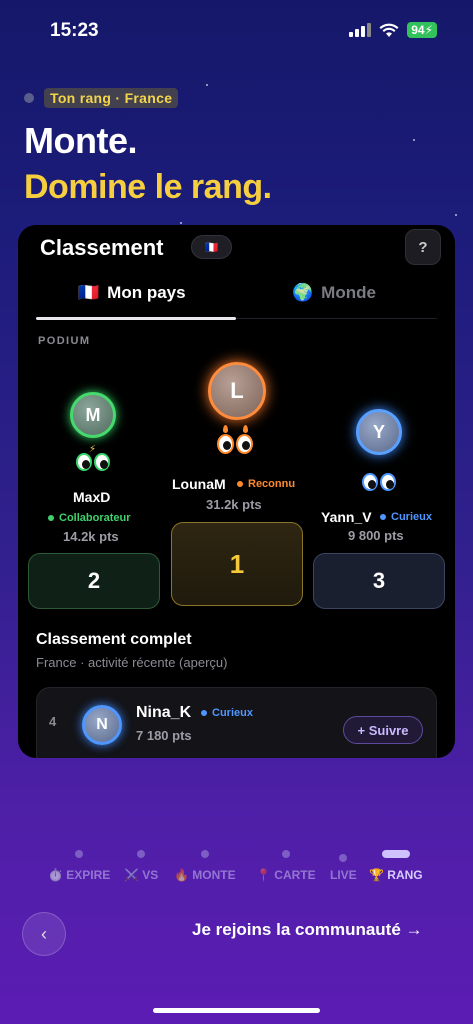 This screenshot has height=1024, width=473. I want to click on full-ranking-subtitle: France · activité récente (aperçu), so click(132, 662).